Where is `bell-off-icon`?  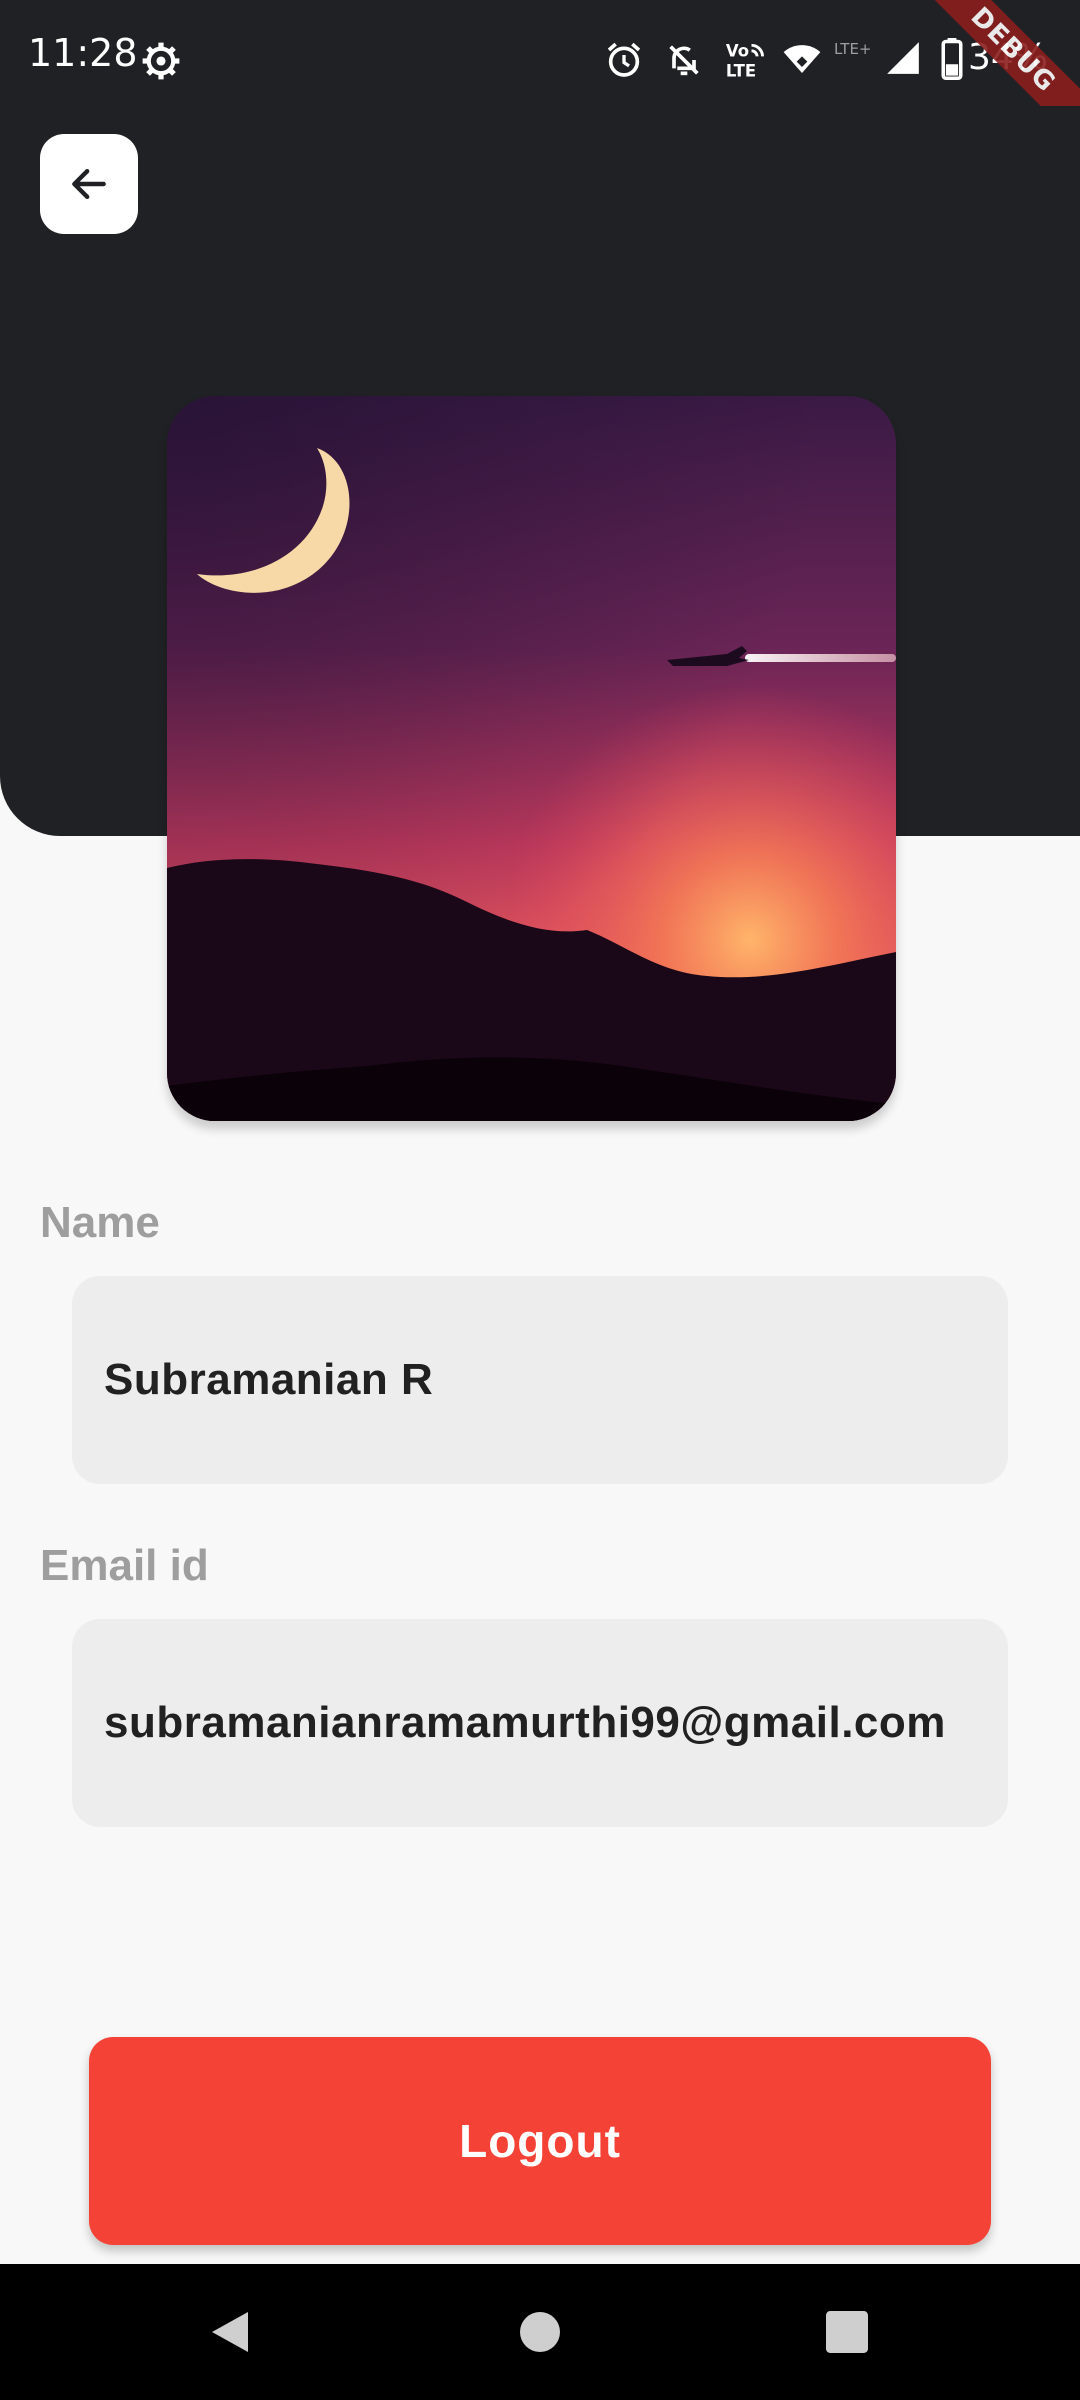 bell-off-icon is located at coordinates (684, 60).